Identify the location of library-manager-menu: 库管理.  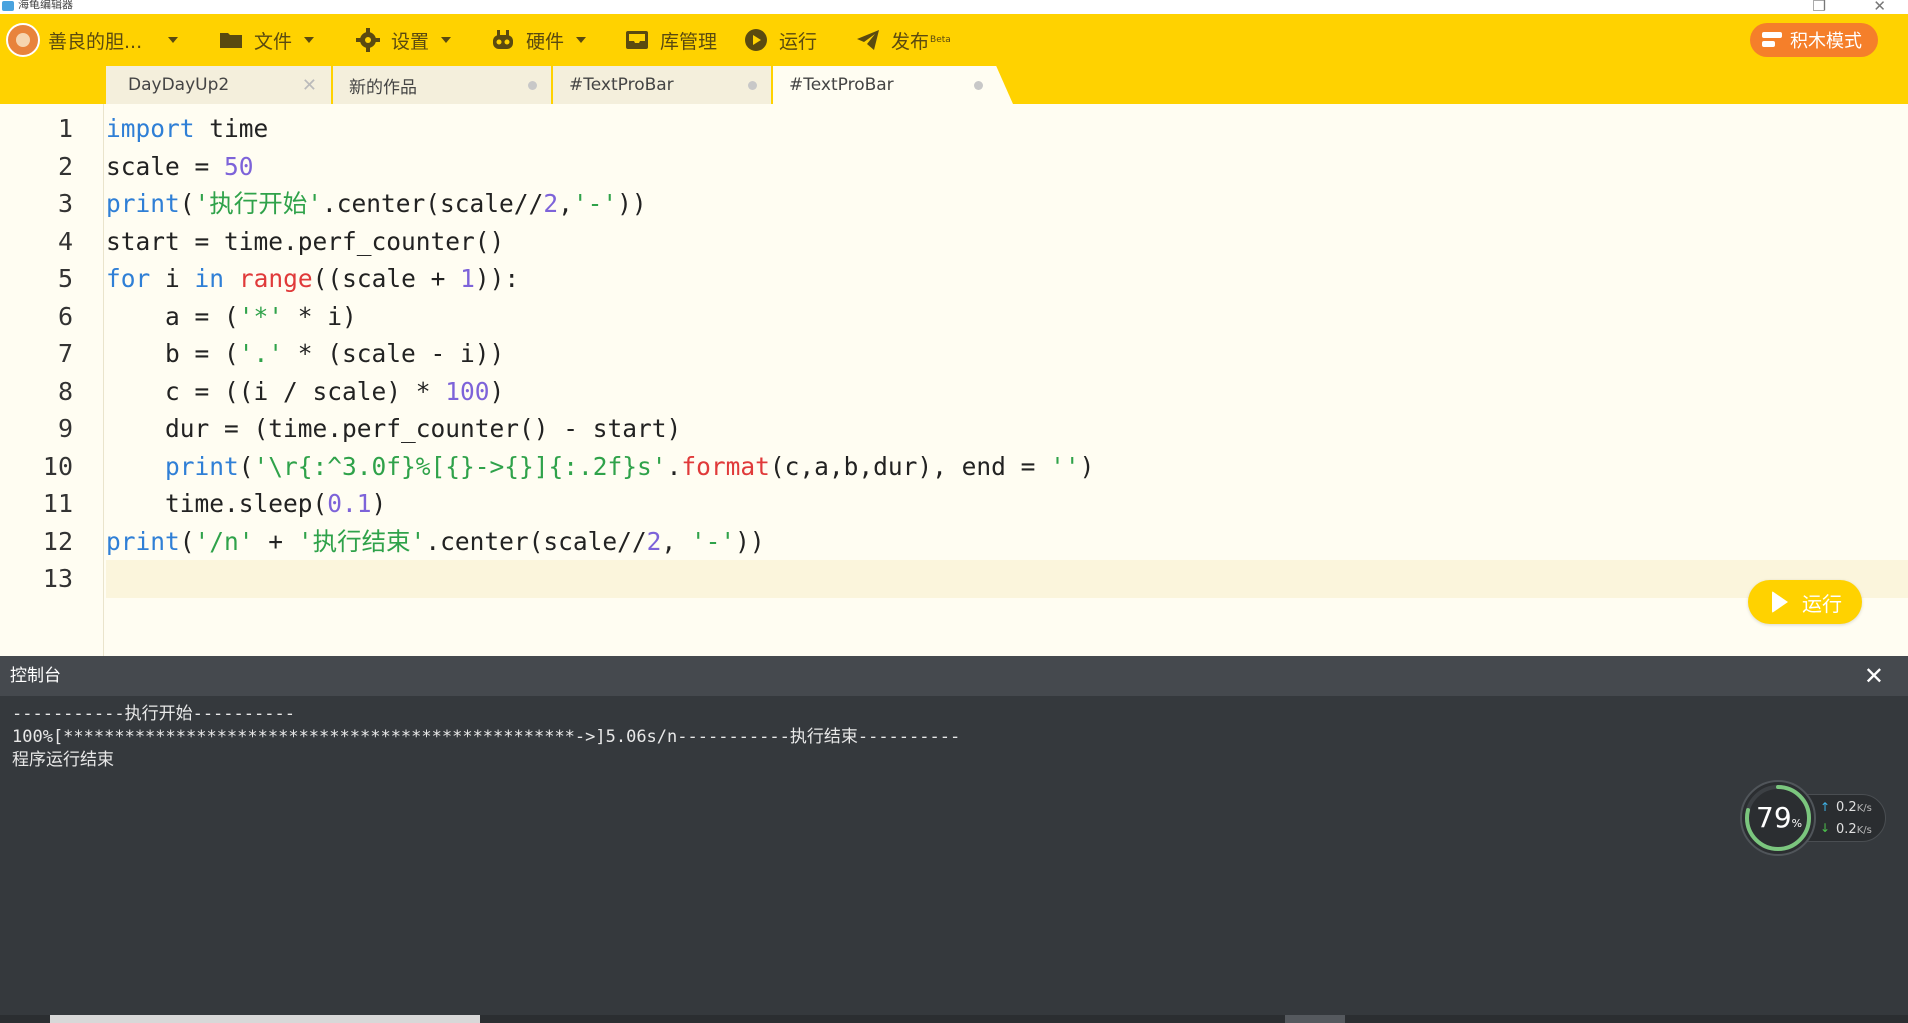
(670, 40).